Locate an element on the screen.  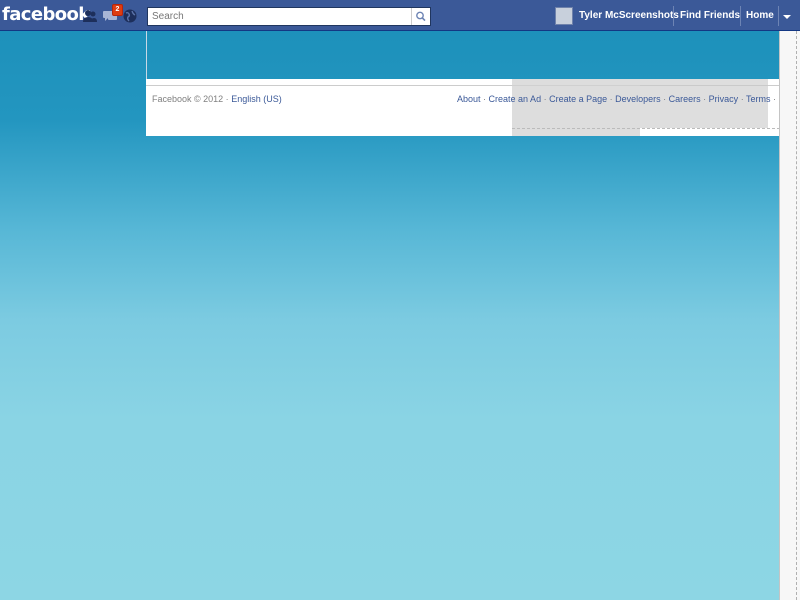
facebook-logo: facebook is located at coordinates (46, 14).